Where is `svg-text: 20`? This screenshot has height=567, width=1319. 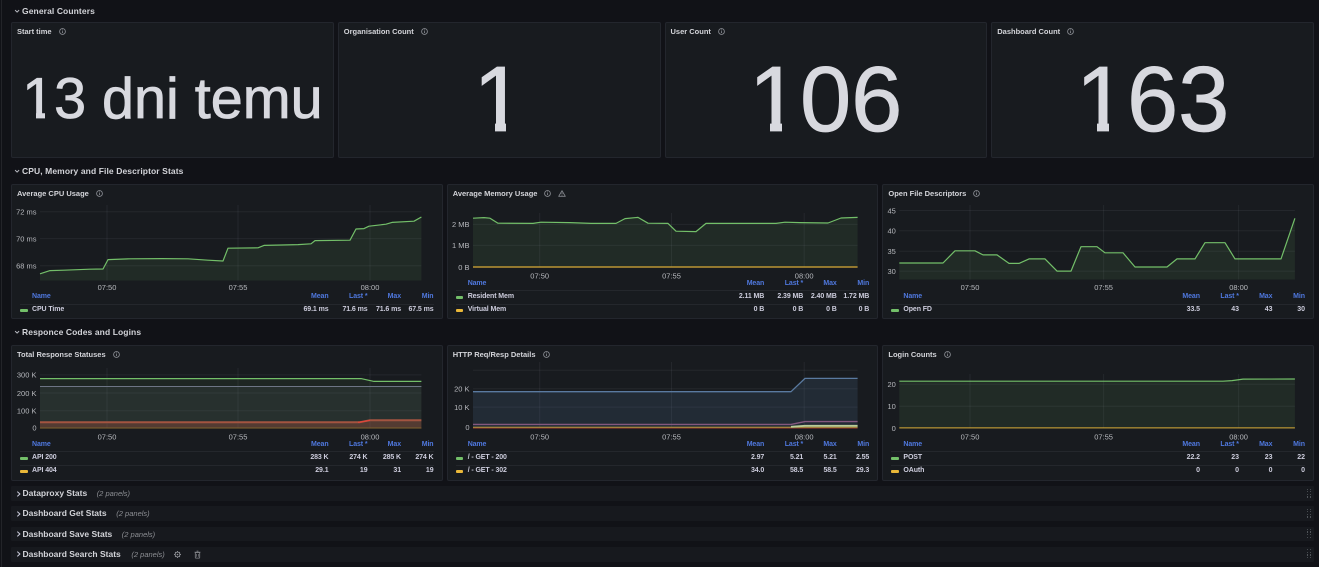
svg-text: 20 is located at coordinates (892, 384).